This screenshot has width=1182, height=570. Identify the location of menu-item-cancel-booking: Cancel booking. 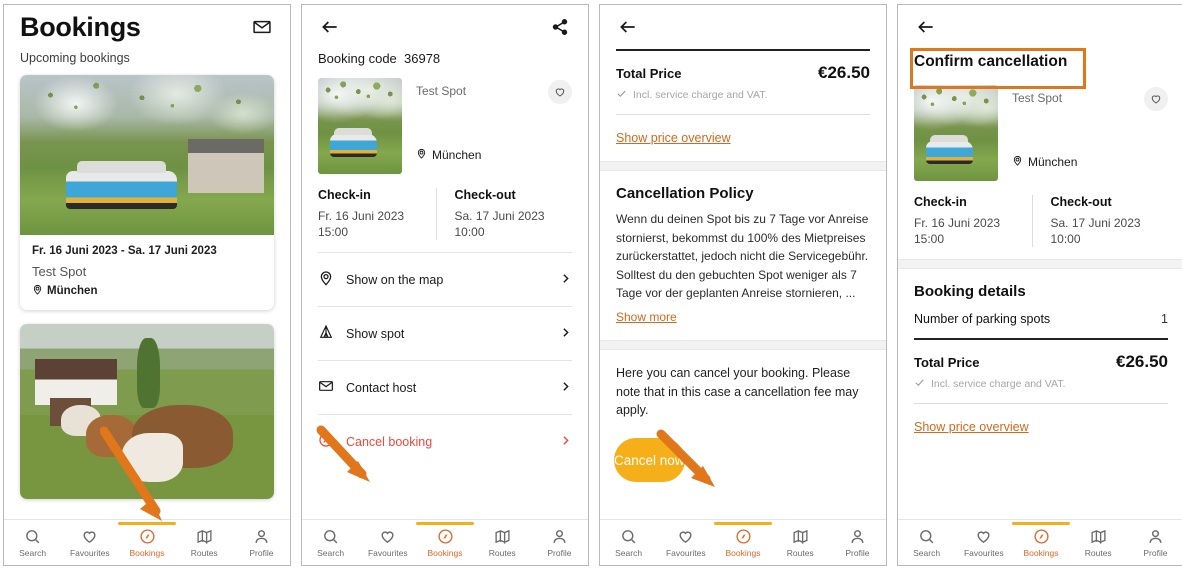
(445, 441).